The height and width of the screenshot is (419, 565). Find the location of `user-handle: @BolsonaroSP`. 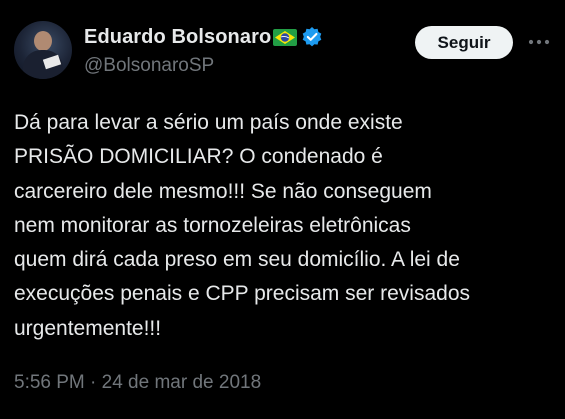

user-handle: @BolsonaroSP is located at coordinates (203, 66).